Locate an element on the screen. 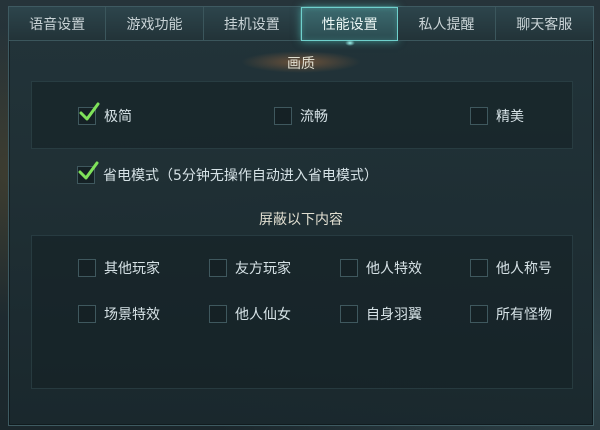 Image resolution: width=600 pixels, height=430 pixels. quality-options-box: 极简 流畅 精美 is located at coordinates (302, 115).